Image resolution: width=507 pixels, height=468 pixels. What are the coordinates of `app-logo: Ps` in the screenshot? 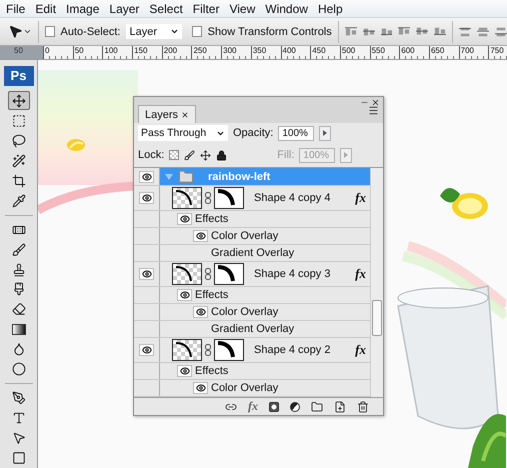 It's located at (19, 76).